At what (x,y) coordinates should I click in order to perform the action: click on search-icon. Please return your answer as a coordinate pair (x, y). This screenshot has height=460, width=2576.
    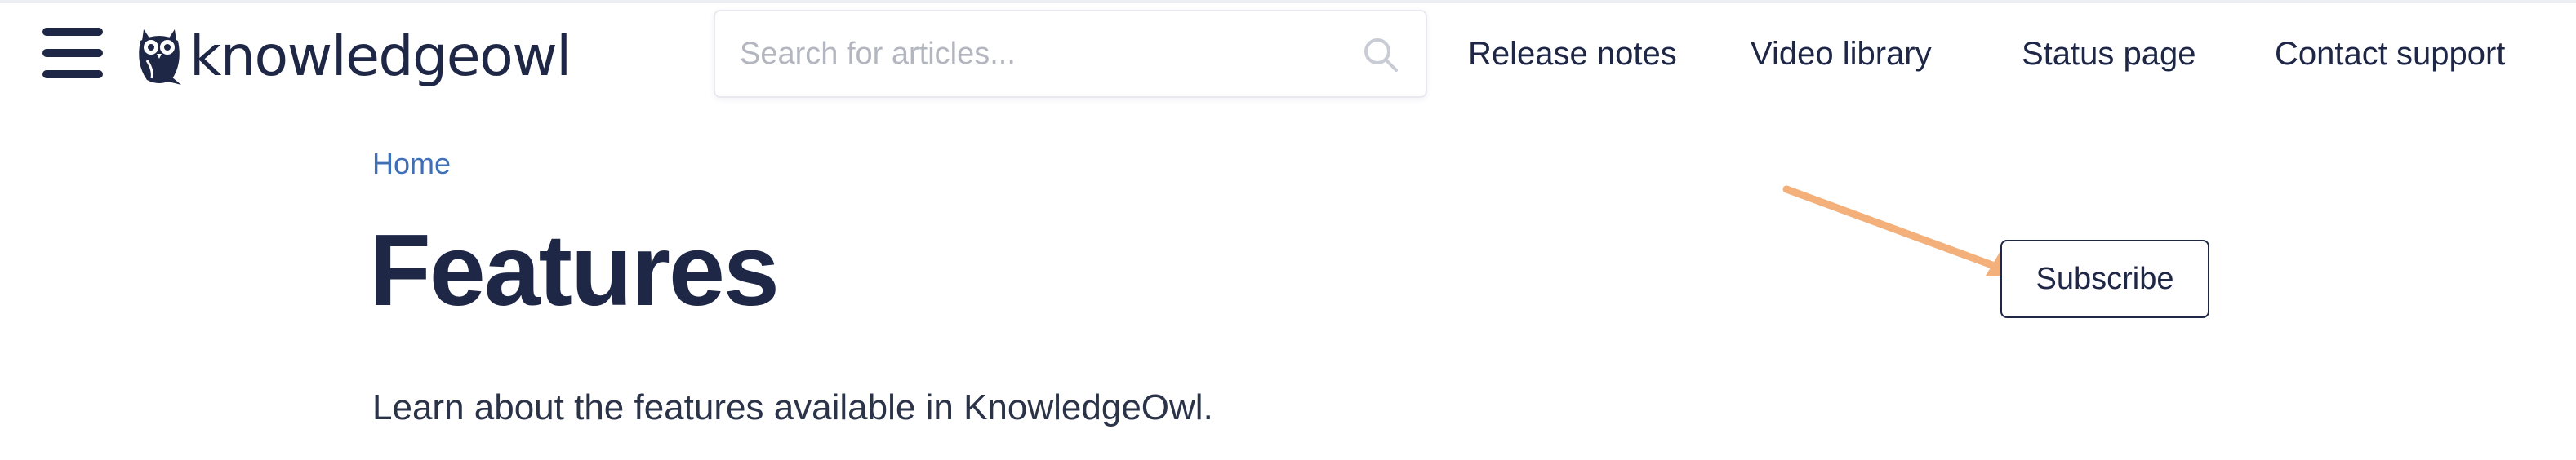
    Looking at the image, I should click on (1380, 54).